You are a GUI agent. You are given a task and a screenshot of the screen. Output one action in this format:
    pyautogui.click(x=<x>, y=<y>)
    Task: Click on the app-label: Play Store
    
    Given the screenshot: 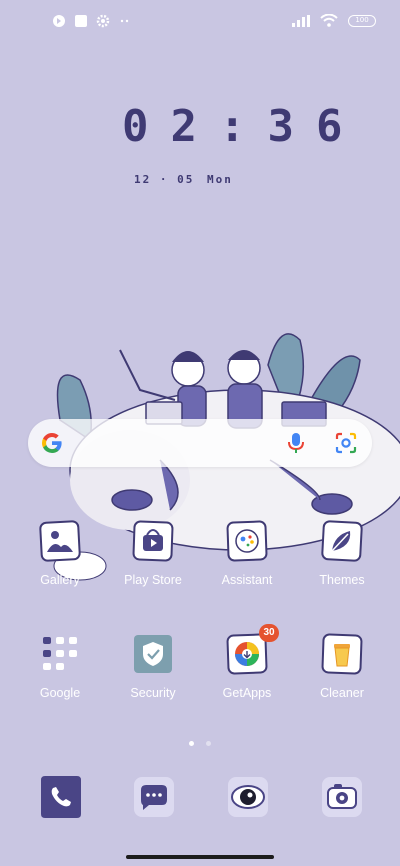 What is the action you would take?
    pyautogui.click(x=153, y=580)
    